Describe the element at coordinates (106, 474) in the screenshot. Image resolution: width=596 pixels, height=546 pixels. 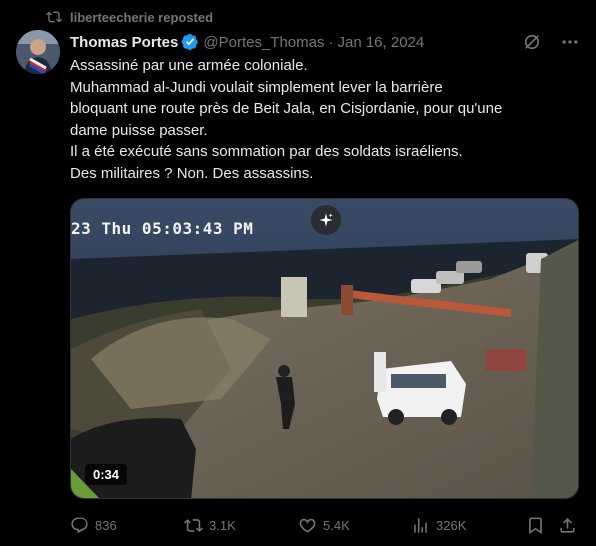
I see `video-duration-badge: 0:34` at that location.